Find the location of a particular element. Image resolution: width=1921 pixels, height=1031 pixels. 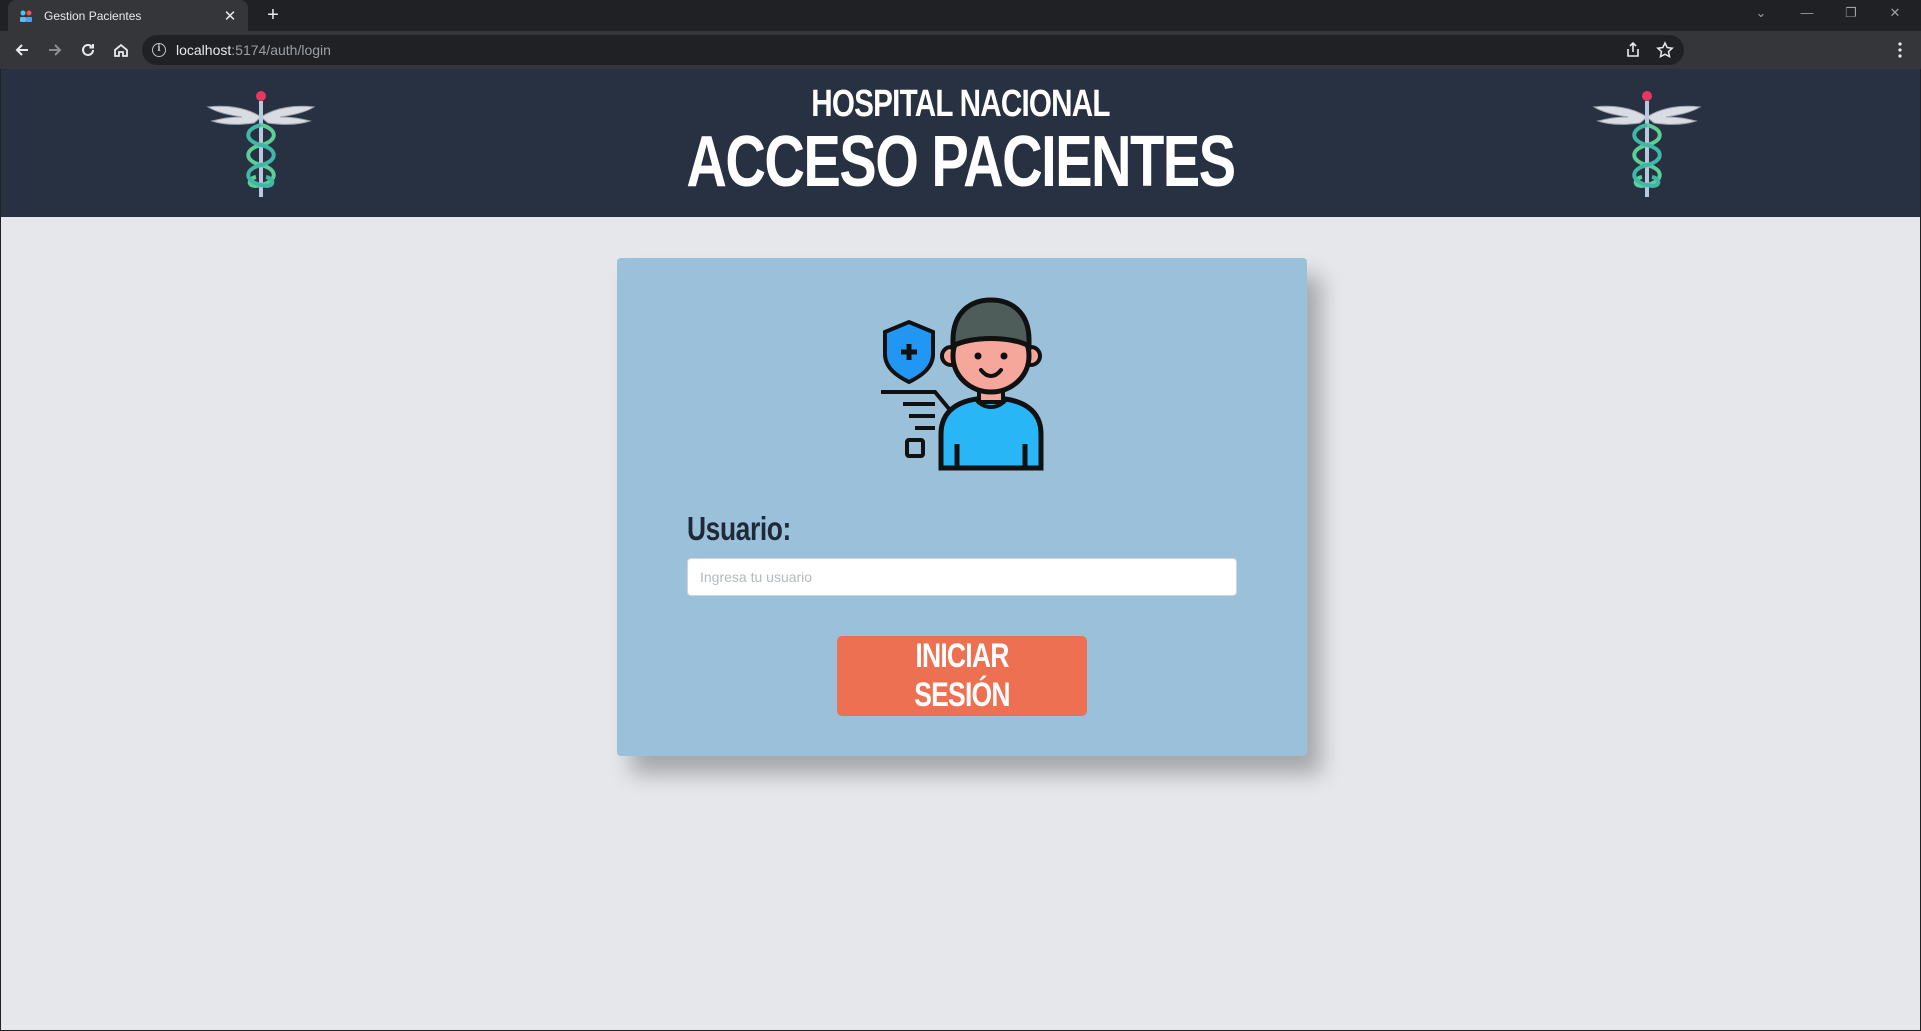

favicon-icon is located at coordinates (26, 16).